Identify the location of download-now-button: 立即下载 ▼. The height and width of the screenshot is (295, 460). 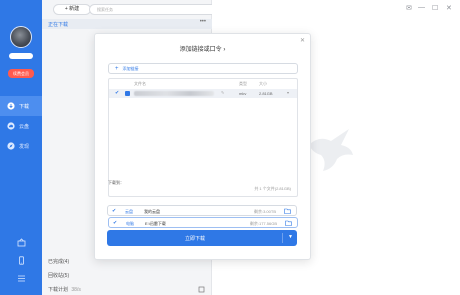
(202, 238).